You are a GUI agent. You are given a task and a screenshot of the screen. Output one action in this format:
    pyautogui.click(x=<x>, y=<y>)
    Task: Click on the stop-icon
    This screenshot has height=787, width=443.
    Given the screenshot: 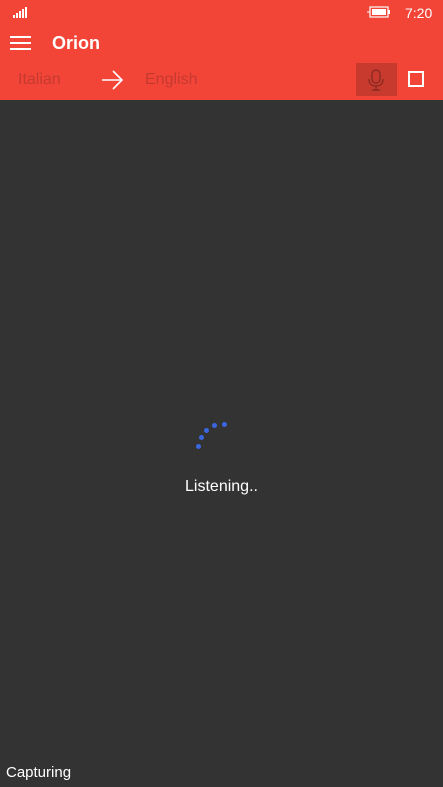 What is the action you would take?
    pyautogui.click(x=416, y=79)
    